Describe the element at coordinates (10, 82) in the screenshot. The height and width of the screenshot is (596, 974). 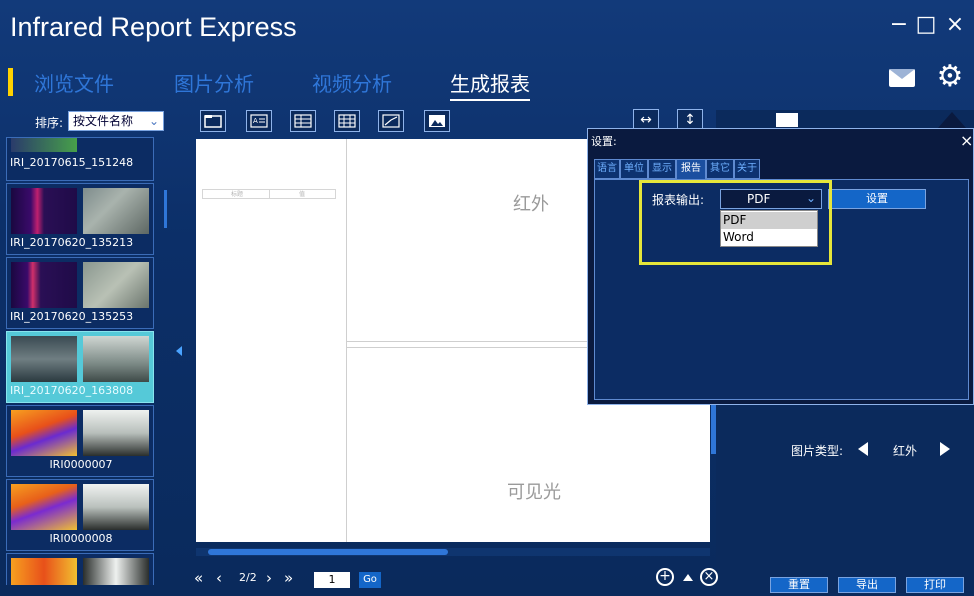
I see `nav-accent-bar` at that location.